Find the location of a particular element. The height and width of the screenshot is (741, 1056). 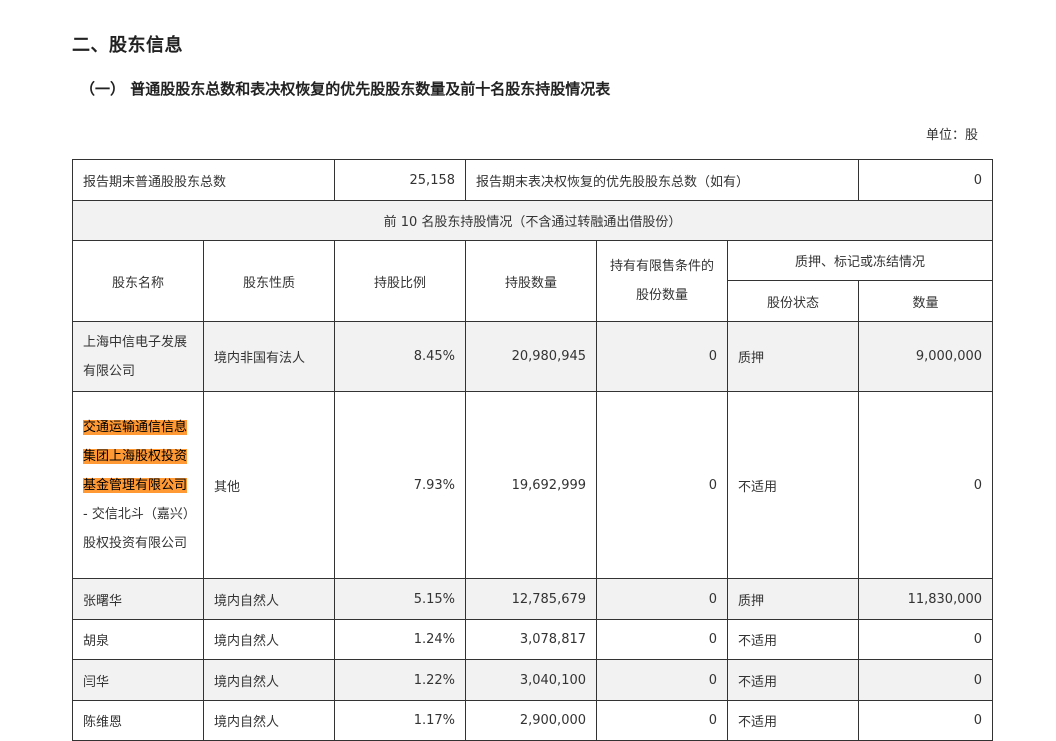

section-title: 二、股东信息 is located at coordinates (127, 45).